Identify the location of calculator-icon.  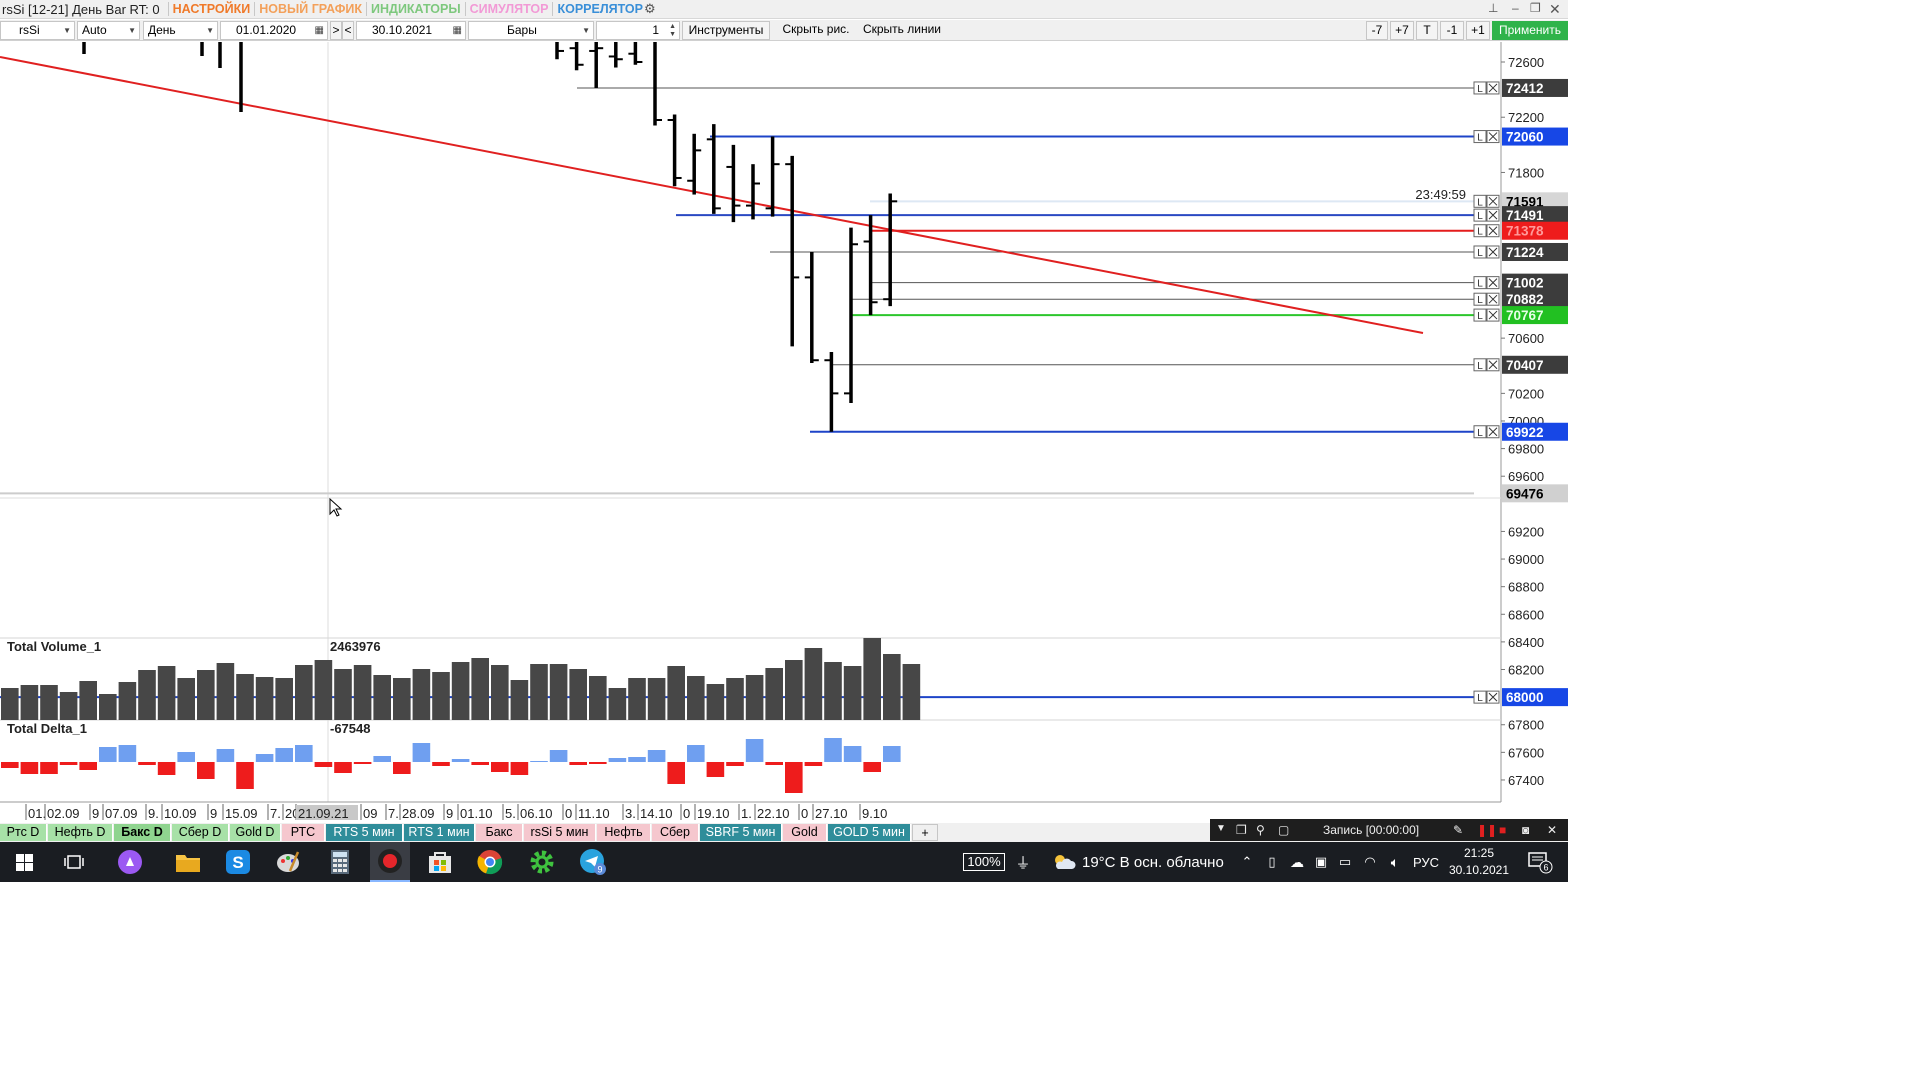
(340, 862).